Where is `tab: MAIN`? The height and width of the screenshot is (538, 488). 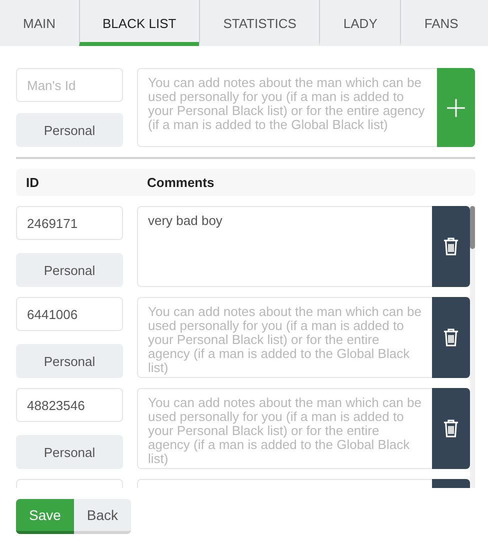 tab: MAIN is located at coordinates (39, 23).